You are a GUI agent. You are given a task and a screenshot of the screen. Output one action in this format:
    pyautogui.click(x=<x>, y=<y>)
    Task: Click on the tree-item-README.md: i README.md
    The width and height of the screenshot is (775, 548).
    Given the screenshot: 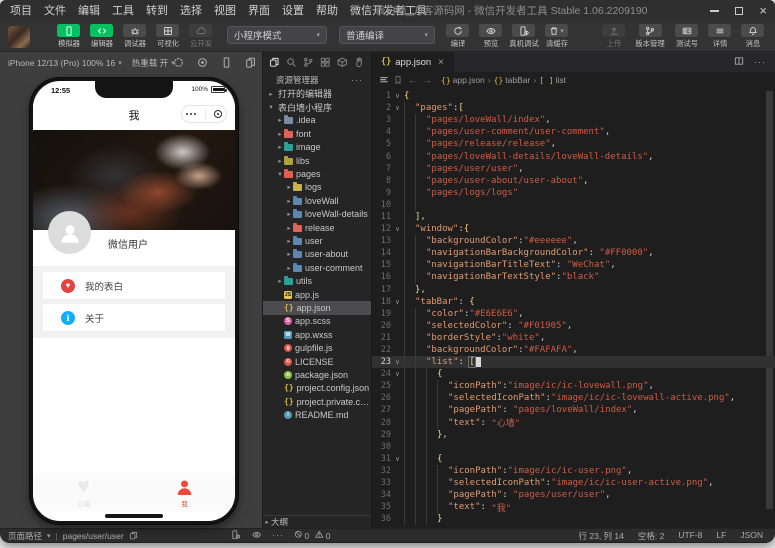 What is the action you would take?
    pyautogui.click(x=317, y=414)
    